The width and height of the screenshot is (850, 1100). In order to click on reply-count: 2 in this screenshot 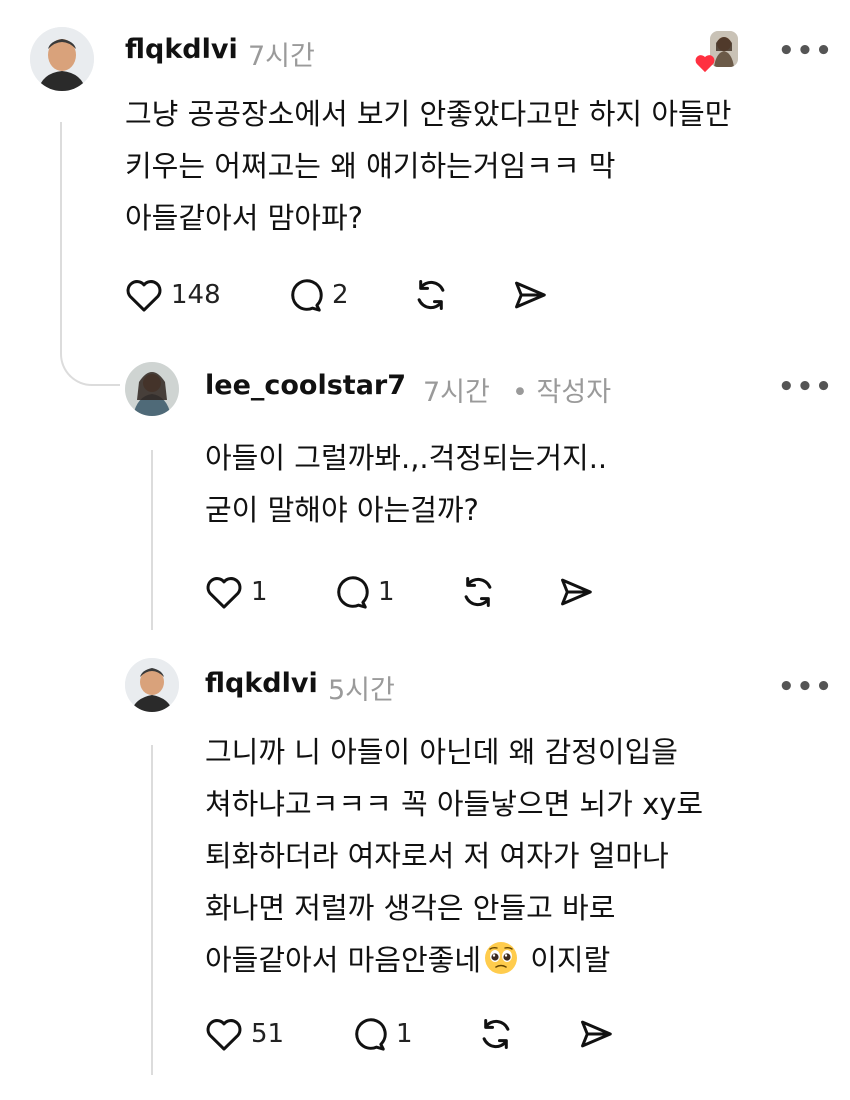, I will do `click(340, 295)`.